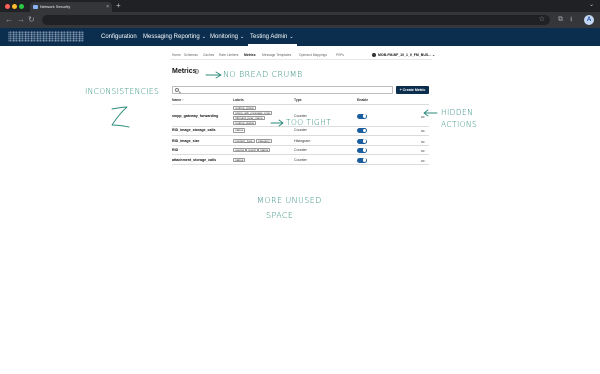 The height and width of the screenshot is (374, 600). What do you see at coordinates (244, 141) in the screenshot?
I see `label-chip: content_type` at bounding box center [244, 141].